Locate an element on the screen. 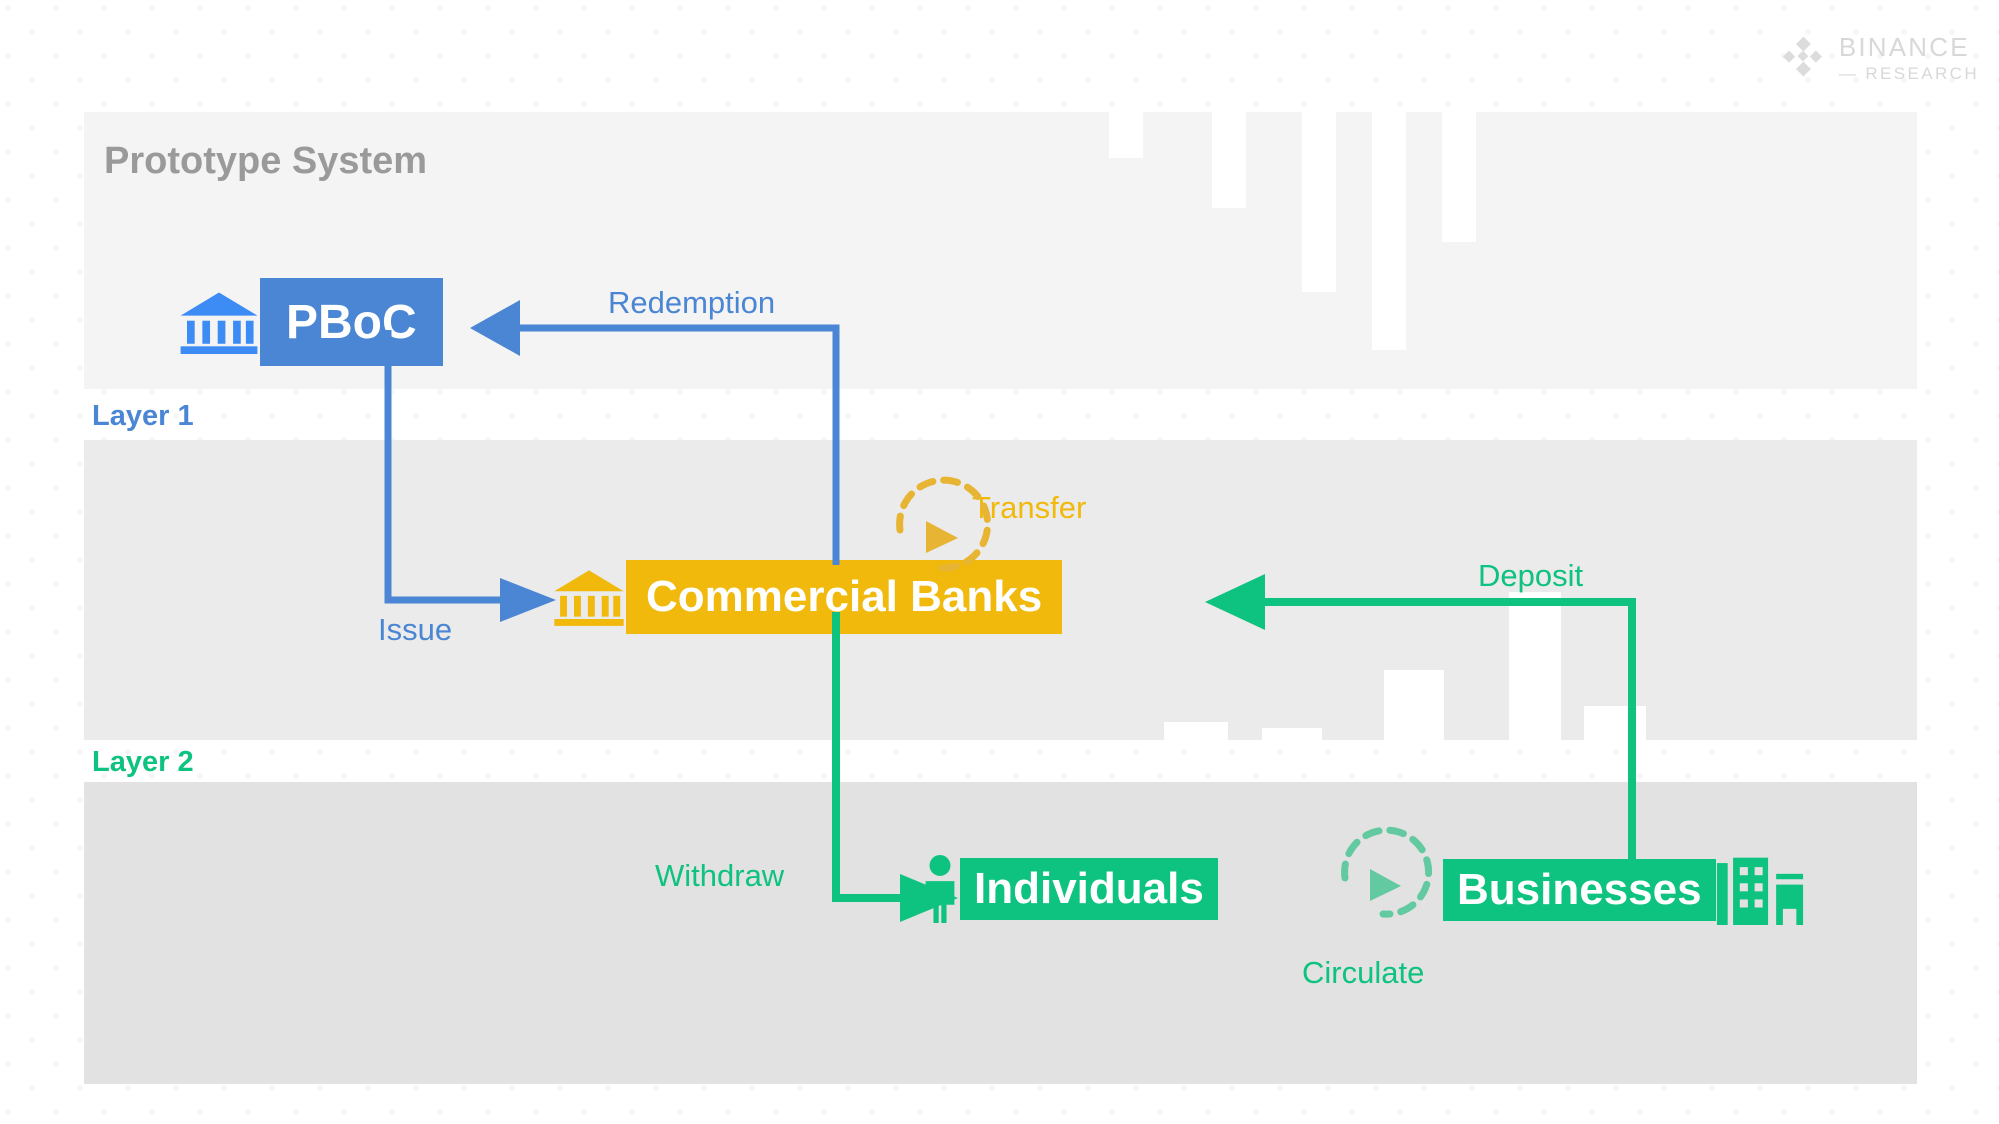 This screenshot has height=1124, width=1999. edge-label-transfer: Transfer is located at coordinates (1029, 507).